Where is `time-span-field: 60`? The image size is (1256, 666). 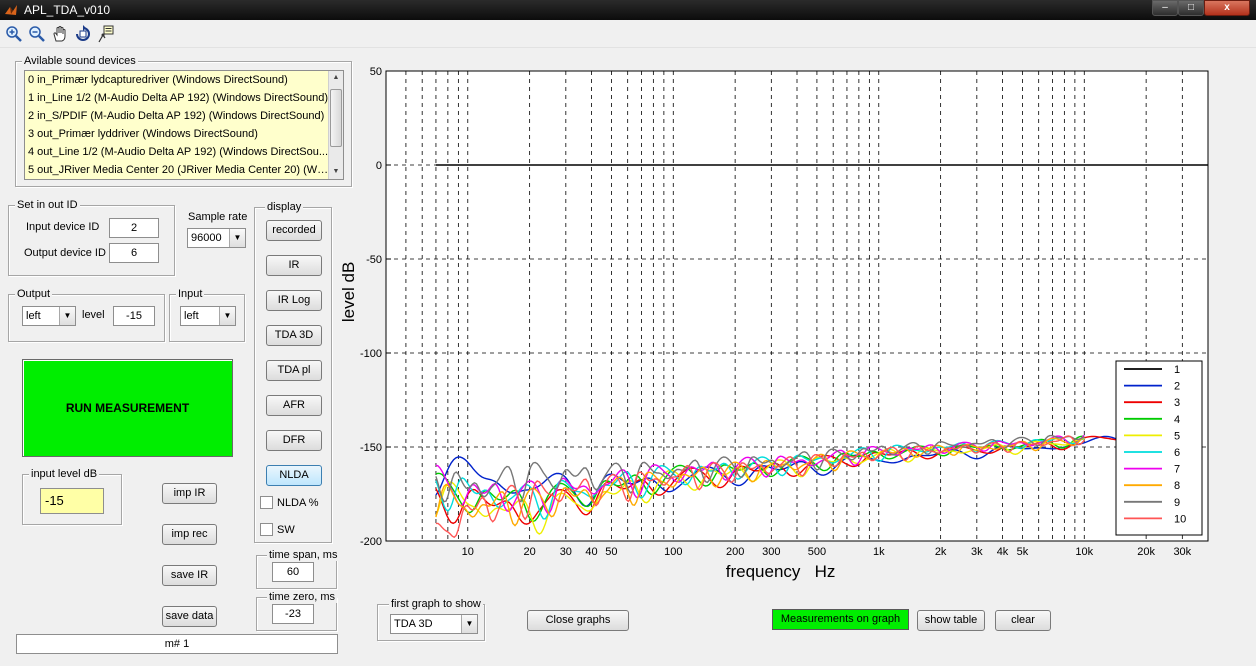 time-span-field: 60 is located at coordinates (293, 572).